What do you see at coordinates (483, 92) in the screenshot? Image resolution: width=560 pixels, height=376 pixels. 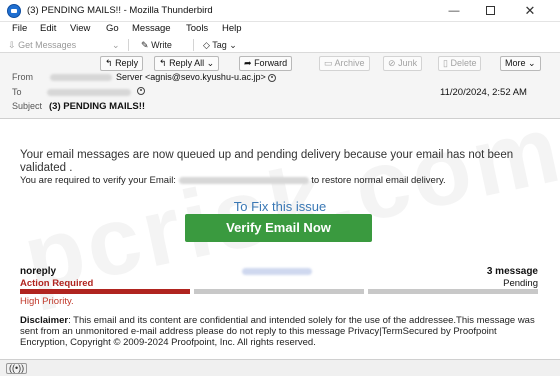 I see `message-date: 11/20/2024, 2:52 AM` at bounding box center [483, 92].